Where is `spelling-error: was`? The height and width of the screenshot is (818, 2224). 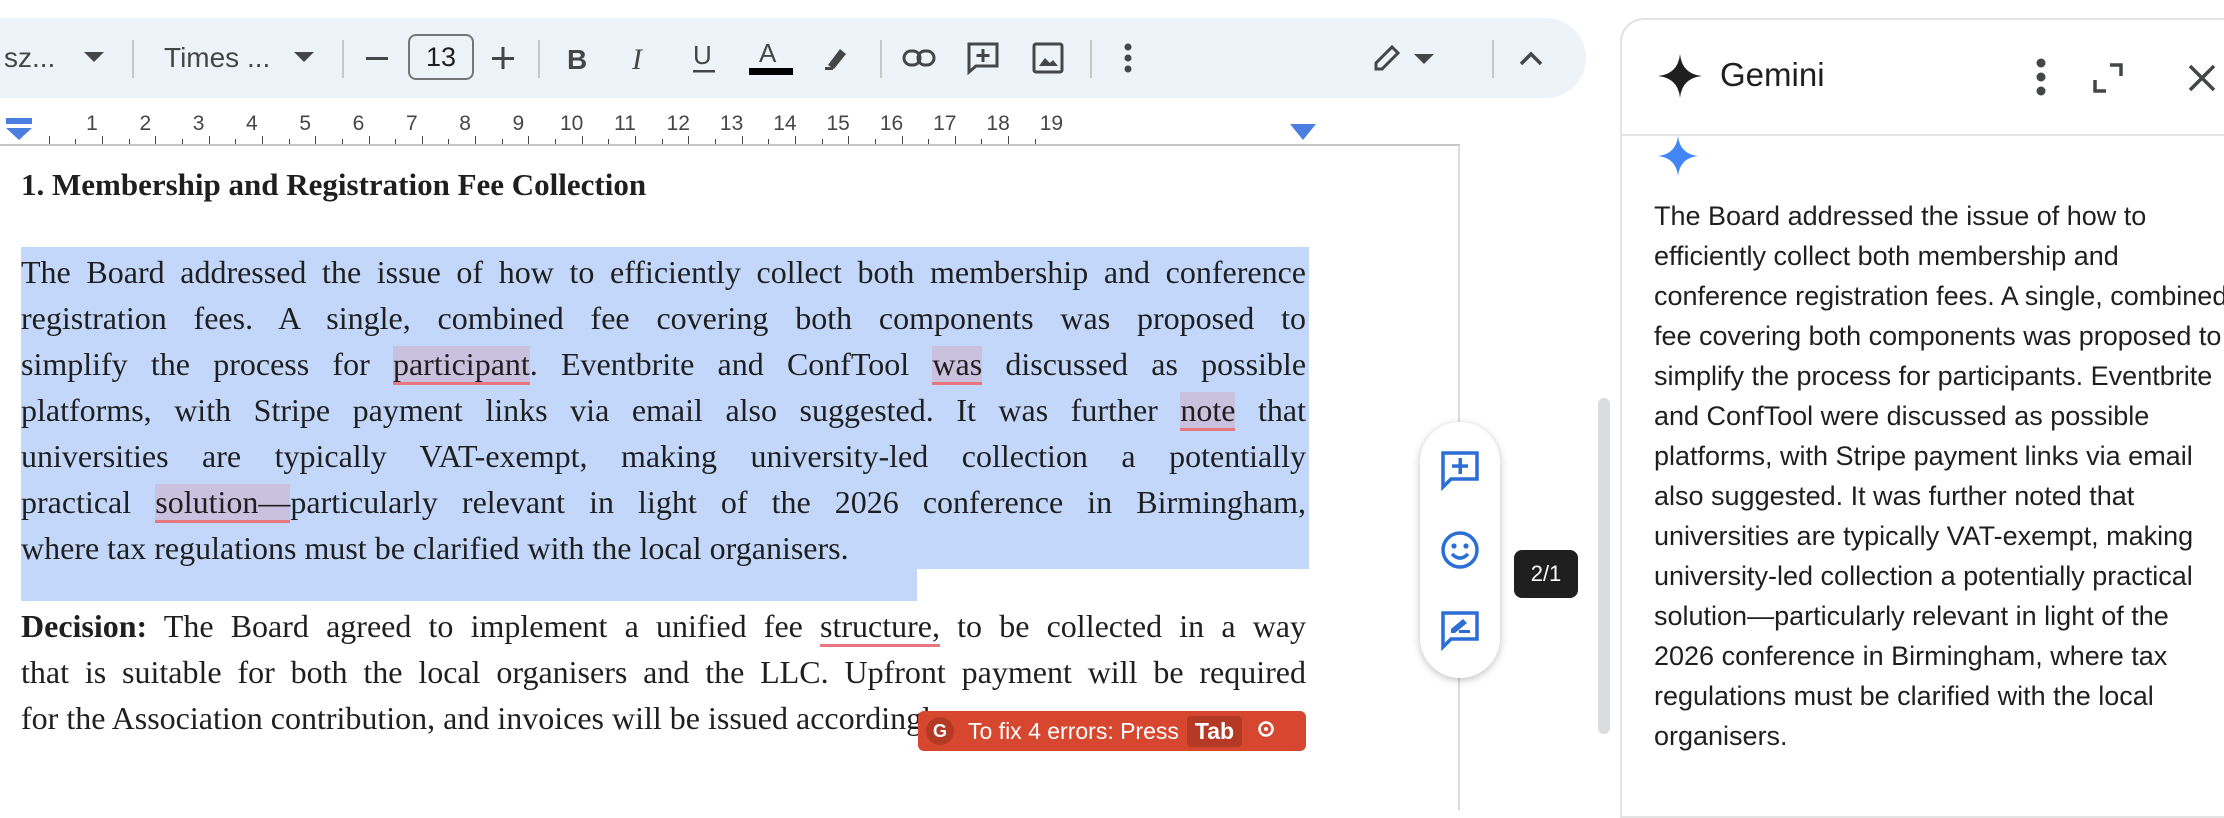 spelling-error: was is located at coordinates (957, 365).